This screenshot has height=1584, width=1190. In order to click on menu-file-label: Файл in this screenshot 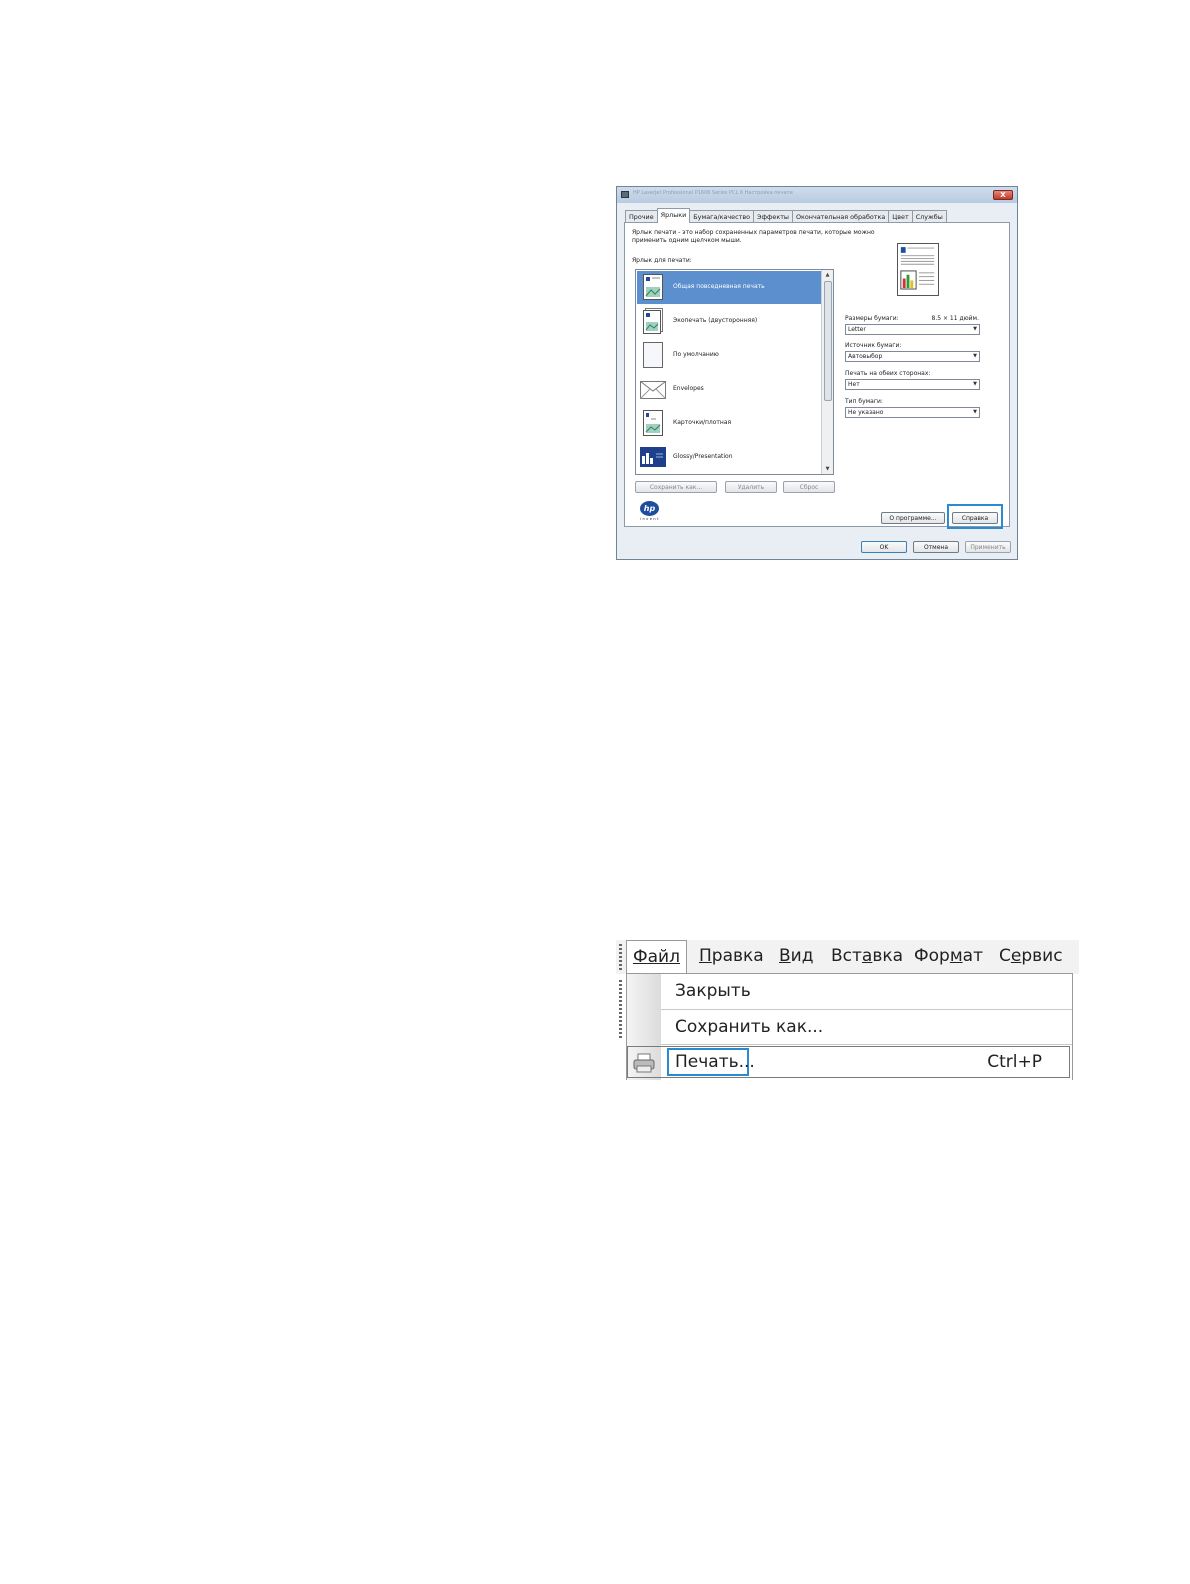, I will do `click(656, 957)`.